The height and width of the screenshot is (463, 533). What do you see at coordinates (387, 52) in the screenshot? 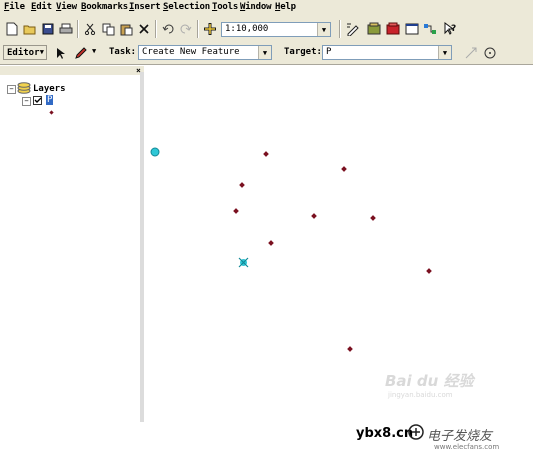
I see `target-combo: P ▼` at bounding box center [387, 52].